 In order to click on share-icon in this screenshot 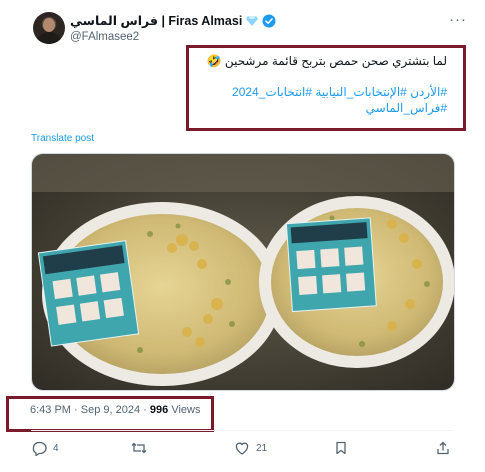, I will do `click(443, 448)`.